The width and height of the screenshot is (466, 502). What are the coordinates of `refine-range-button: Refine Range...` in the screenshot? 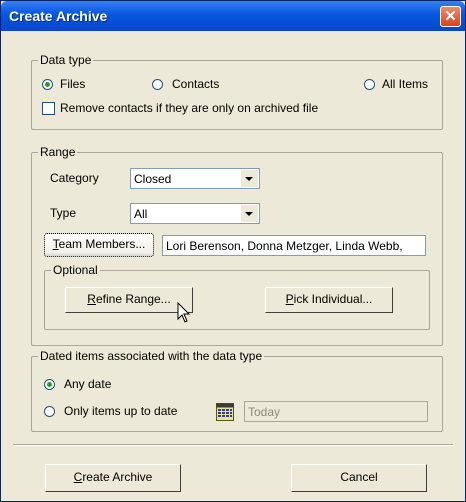 It's located at (129, 300).